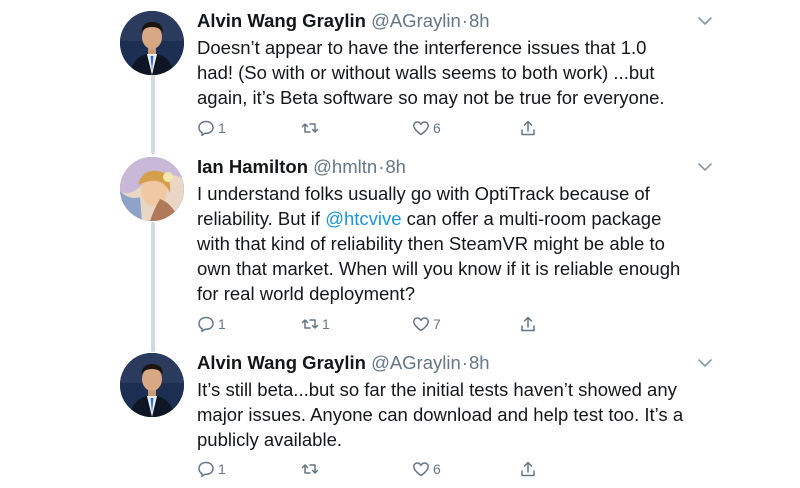 The image size is (800, 488). What do you see at coordinates (377, 324) in the screenshot?
I see `tweet-actions: 1 1 7` at bounding box center [377, 324].